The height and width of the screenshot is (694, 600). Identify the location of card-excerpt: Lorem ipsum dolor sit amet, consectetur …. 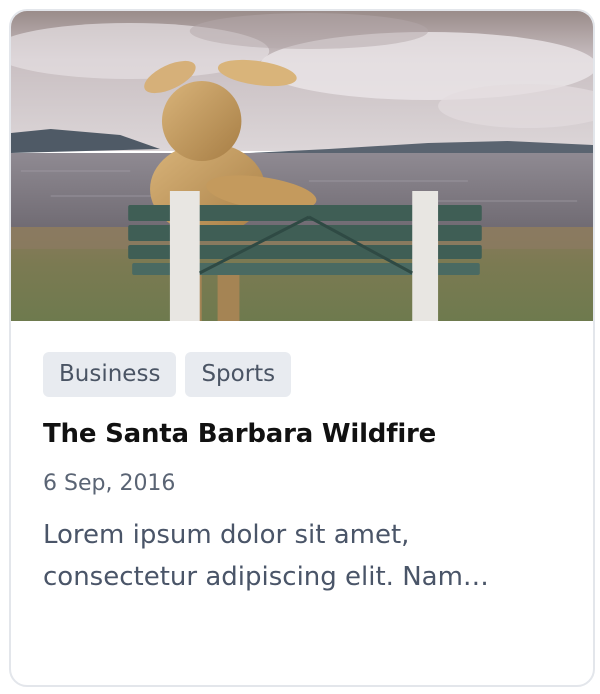
(266, 556).